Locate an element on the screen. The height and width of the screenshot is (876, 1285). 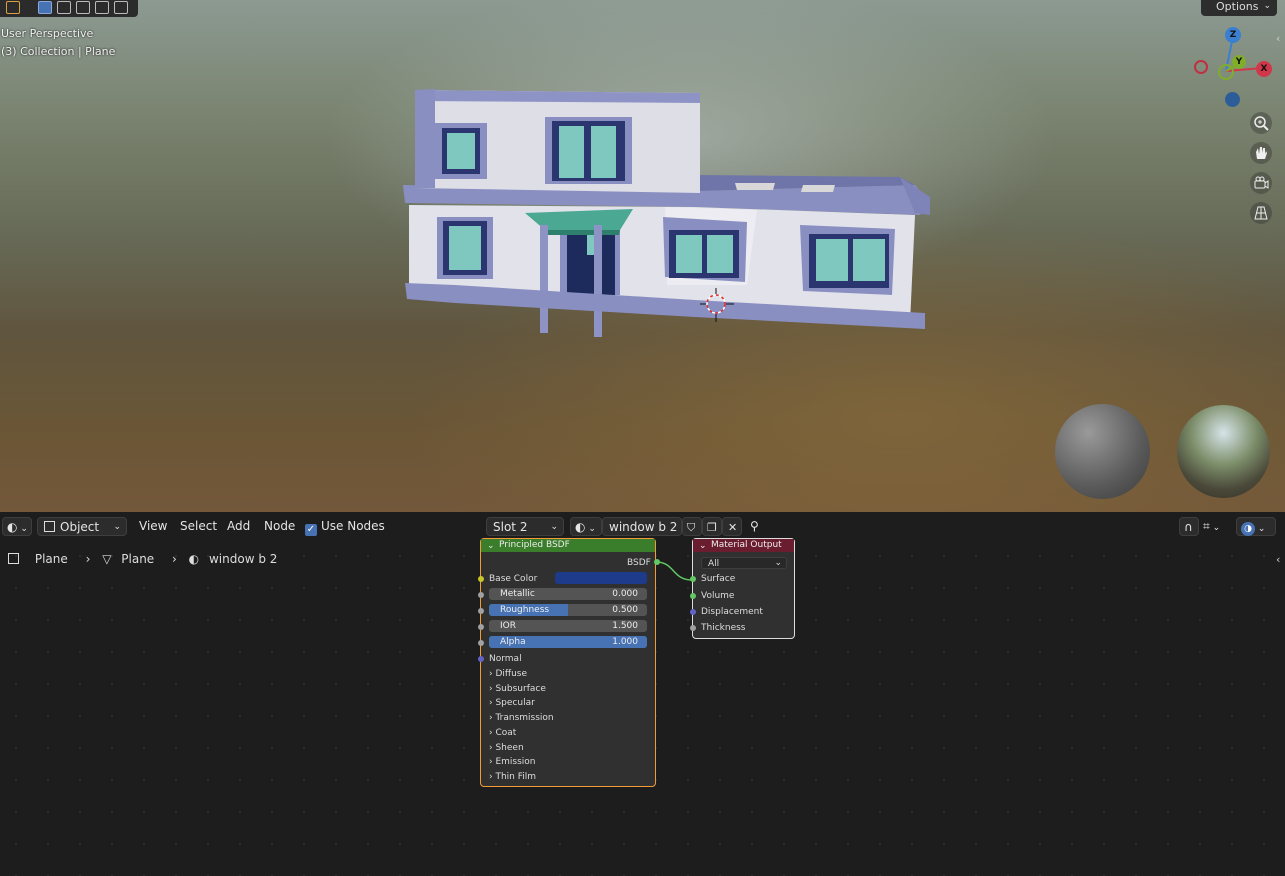
select-mode-toolbar is located at coordinates (69, 8).